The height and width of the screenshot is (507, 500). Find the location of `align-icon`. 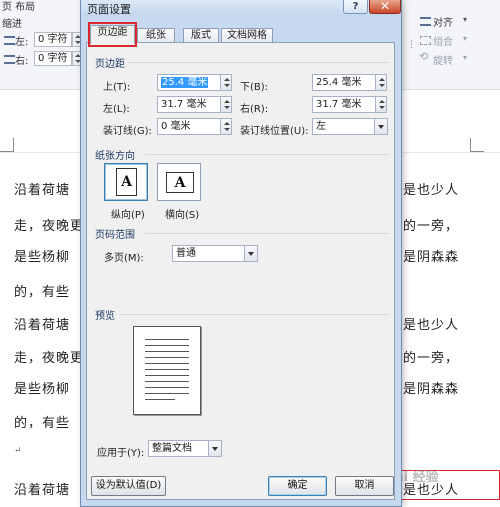

align-icon is located at coordinates (425, 21).